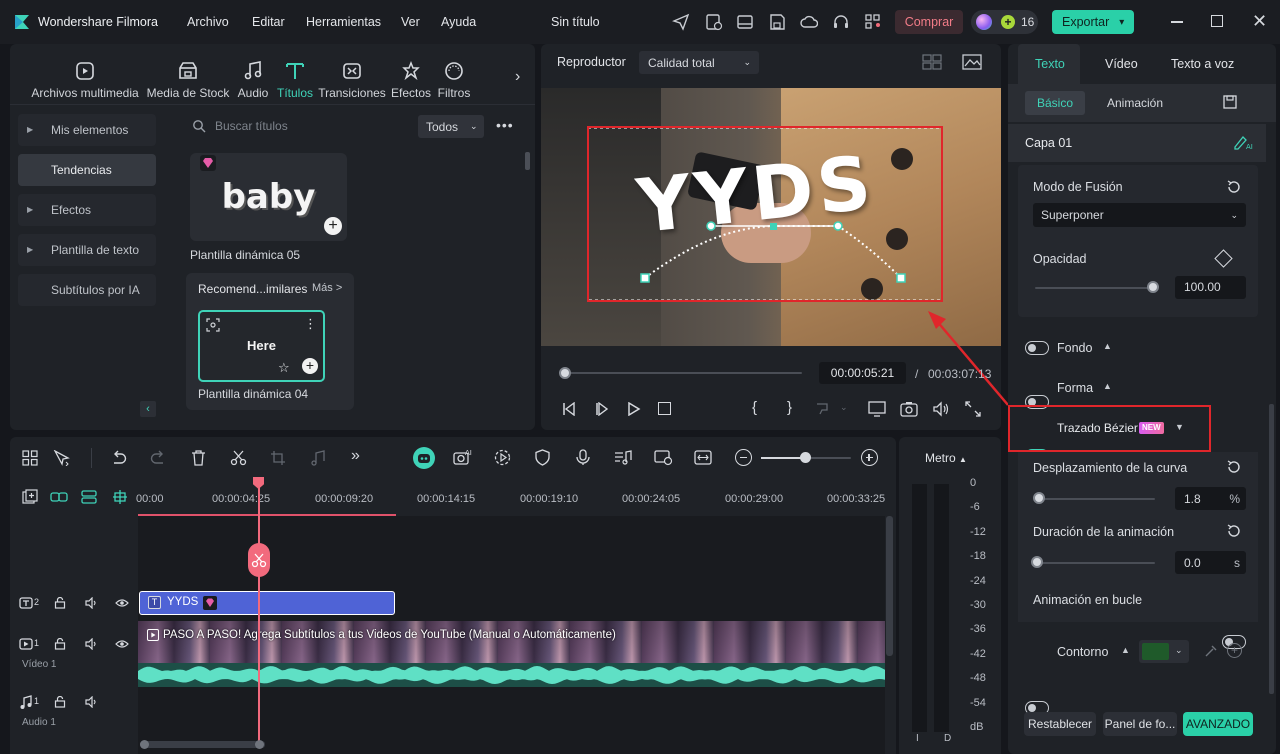 The height and width of the screenshot is (754, 1280). I want to click on opacity-value: 100.00, so click(1210, 287).